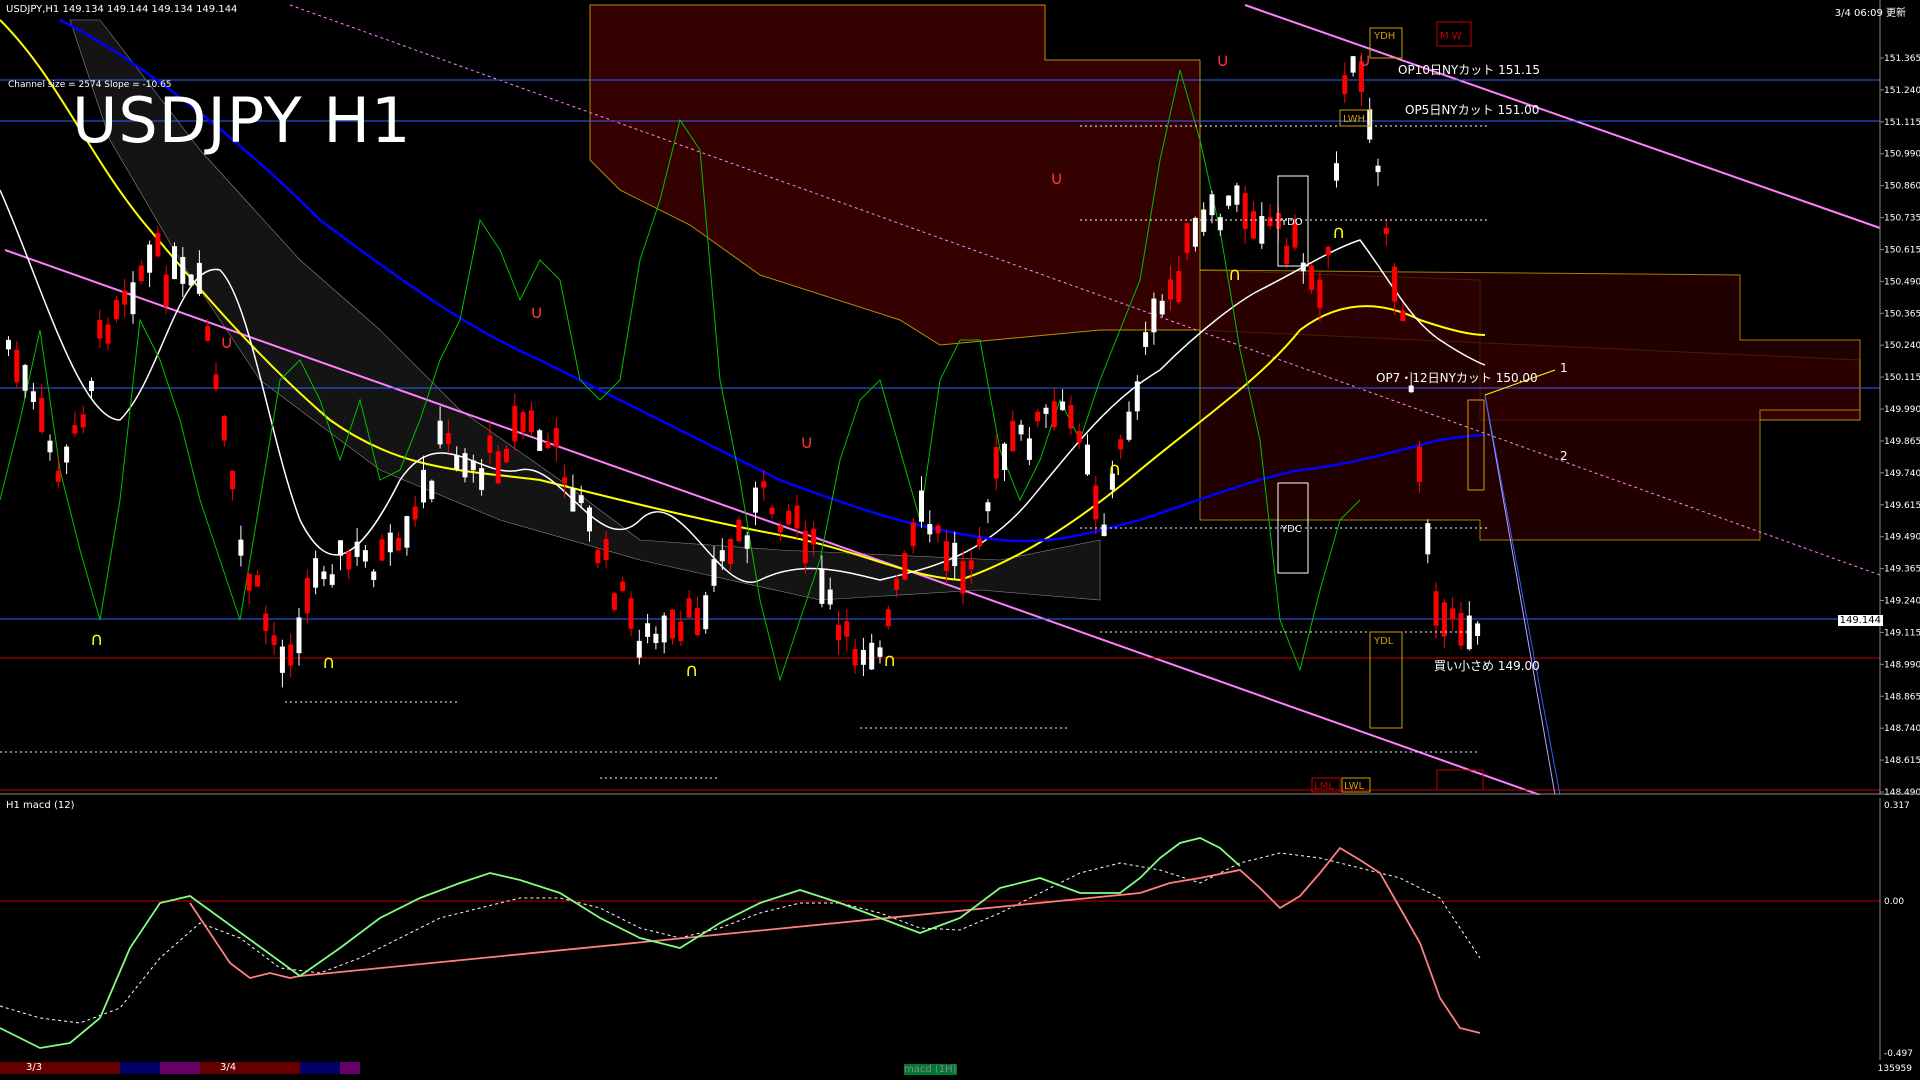 Image resolution: width=1920 pixels, height=1080 pixels. I want to click on date-label-2: 3/4, so click(228, 1067).